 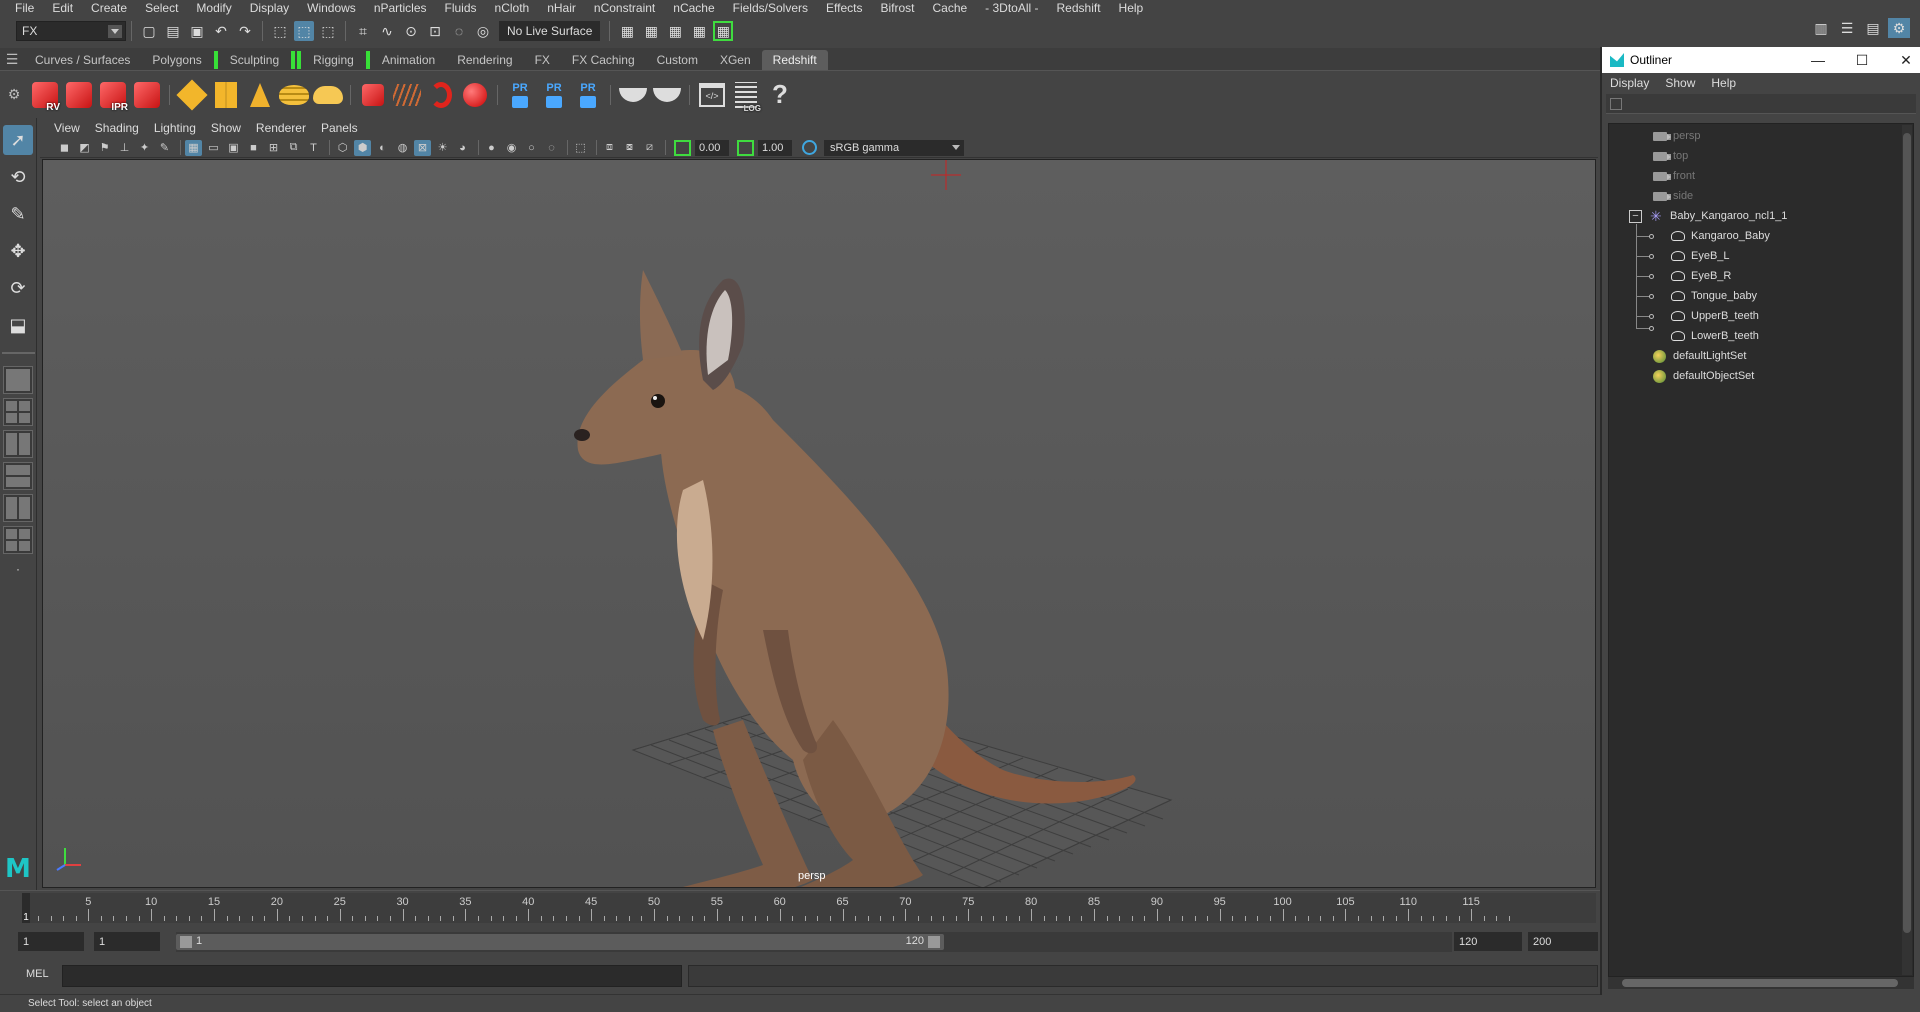 What do you see at coordinates (1680, 83) in the screenshot?
I see `outliner-menu-show: Show` at bounding box center [1680, 83].